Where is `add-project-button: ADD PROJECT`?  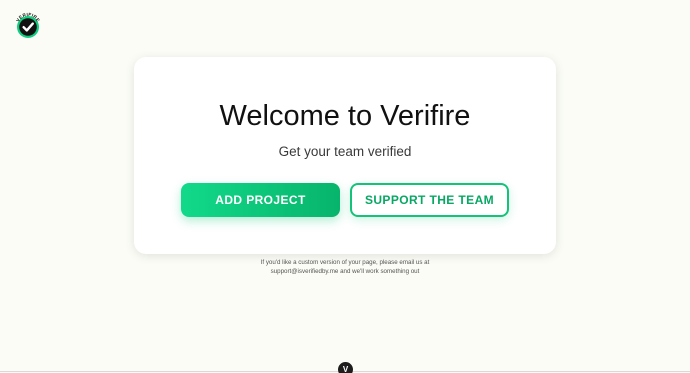
add-project-button: ADD PROJECT is located at coordinates (260, 200).